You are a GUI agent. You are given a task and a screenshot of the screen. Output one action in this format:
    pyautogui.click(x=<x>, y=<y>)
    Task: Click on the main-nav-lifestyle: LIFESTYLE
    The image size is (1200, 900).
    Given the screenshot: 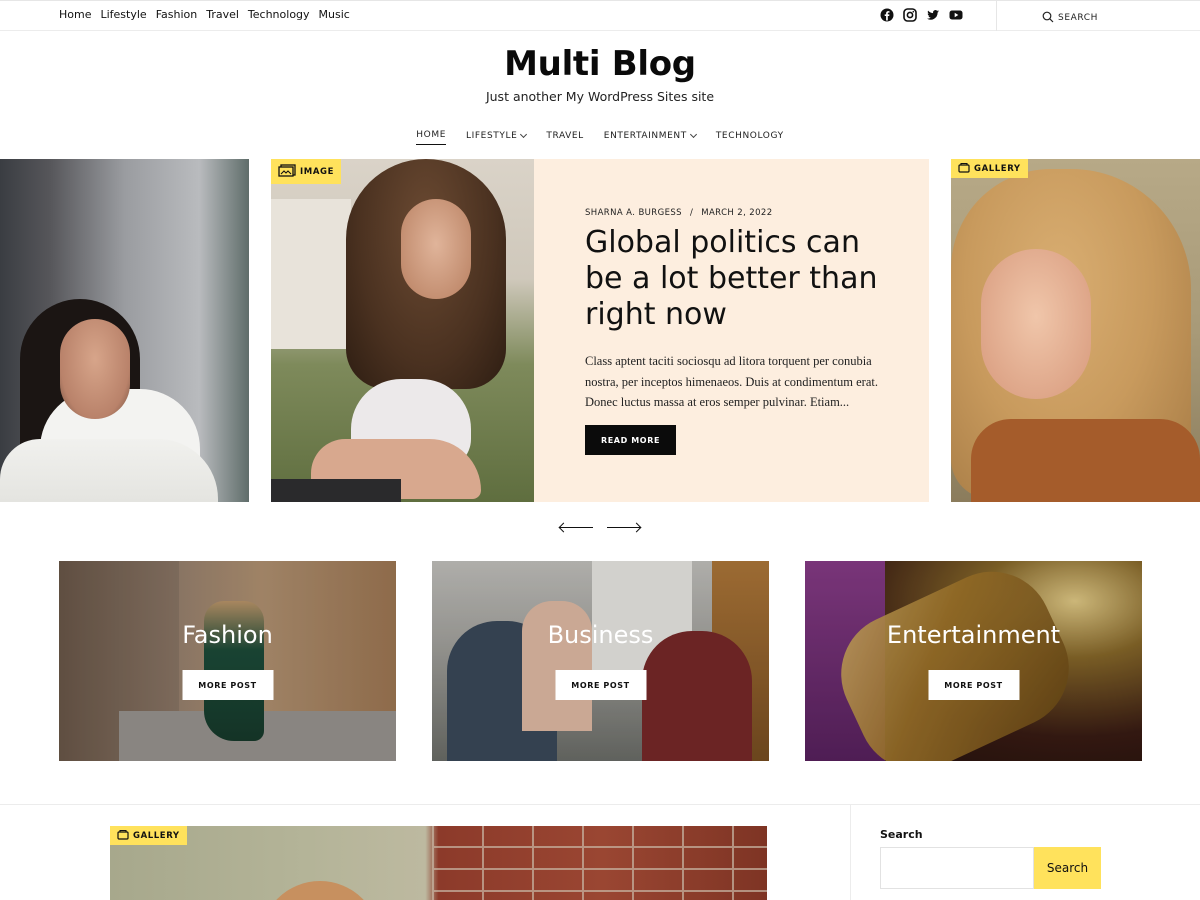 What is the action you would take?
    pyautogui.click(x=497, y=137)
    